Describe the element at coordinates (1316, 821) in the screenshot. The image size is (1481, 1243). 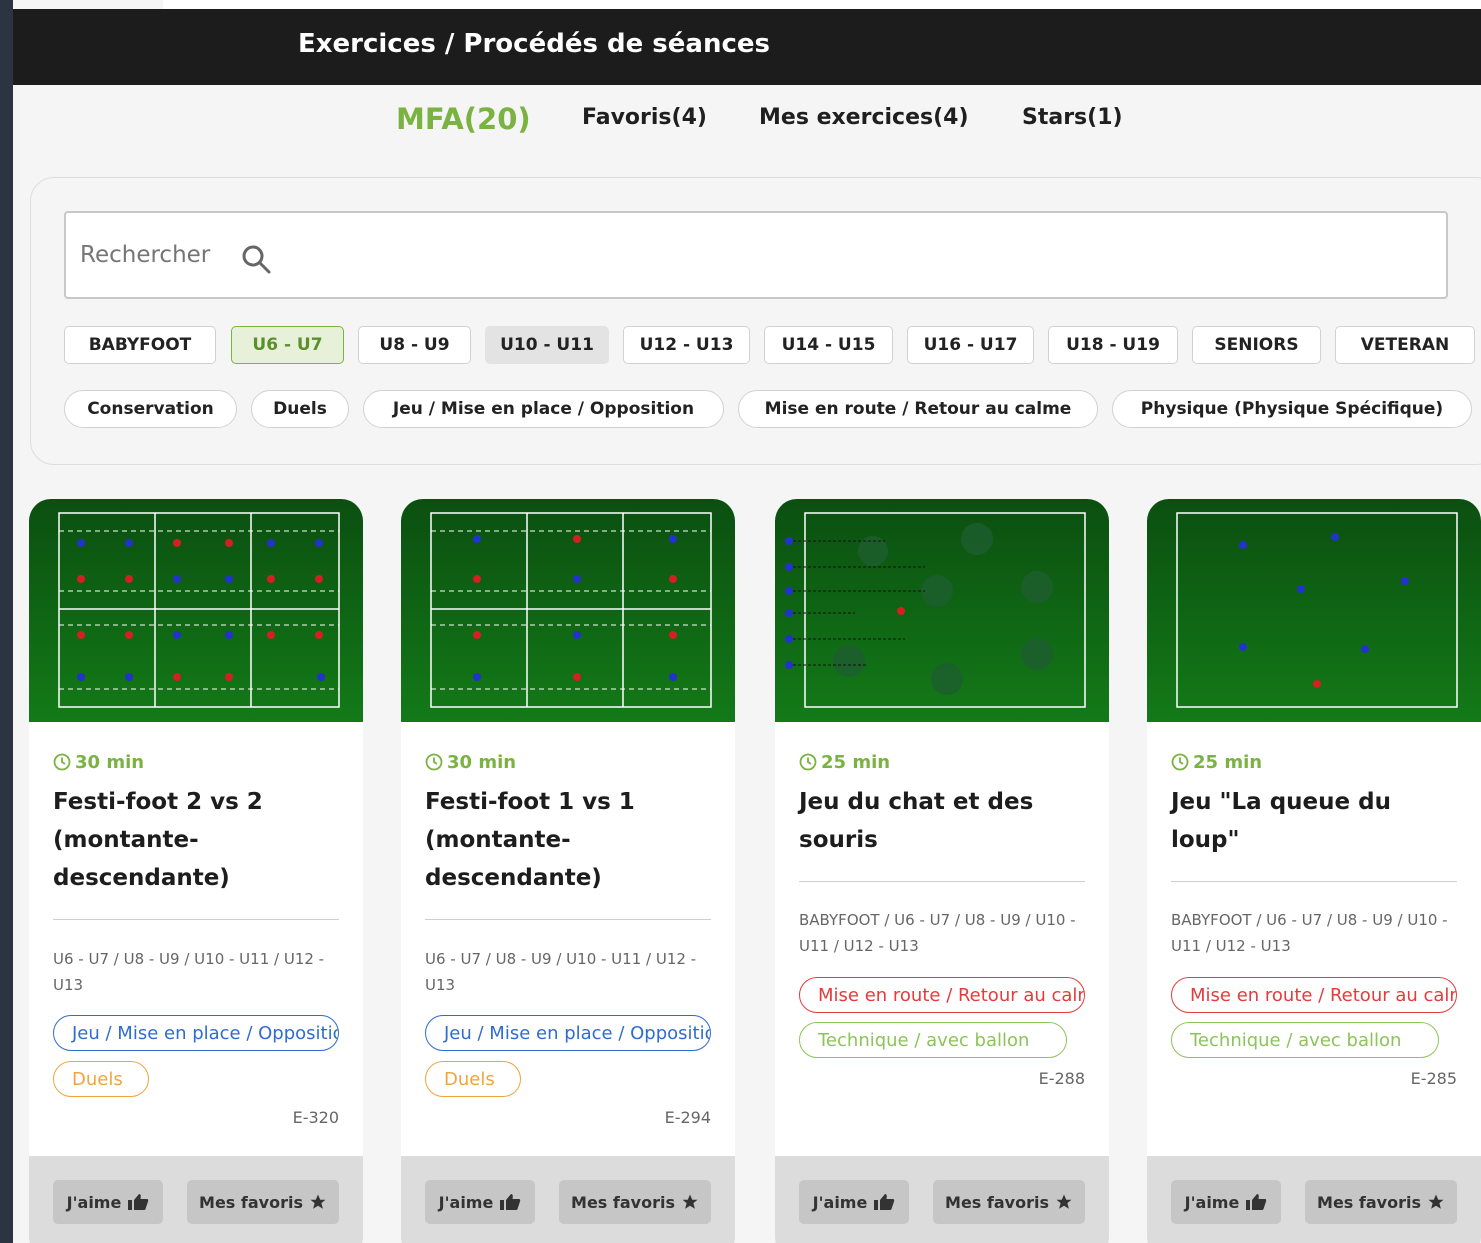
I see `exercise-title: Jeu "La queue du loup"` at that location.